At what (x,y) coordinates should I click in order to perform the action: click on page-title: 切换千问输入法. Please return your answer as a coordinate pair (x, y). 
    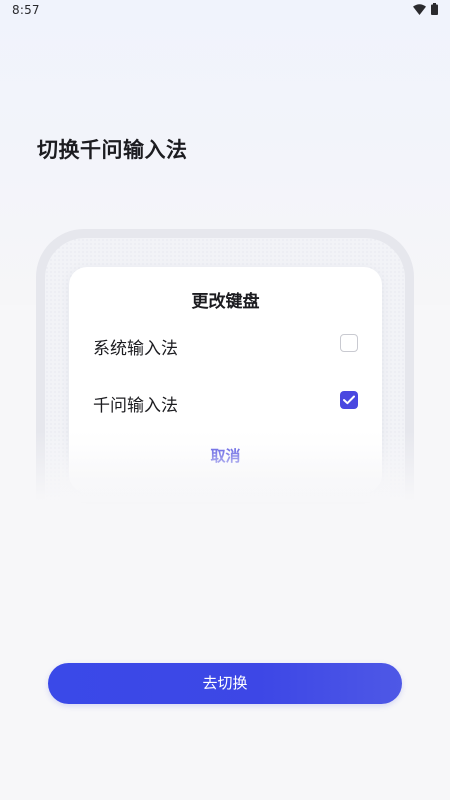
    Looking at the image, I should click on (112, 150).